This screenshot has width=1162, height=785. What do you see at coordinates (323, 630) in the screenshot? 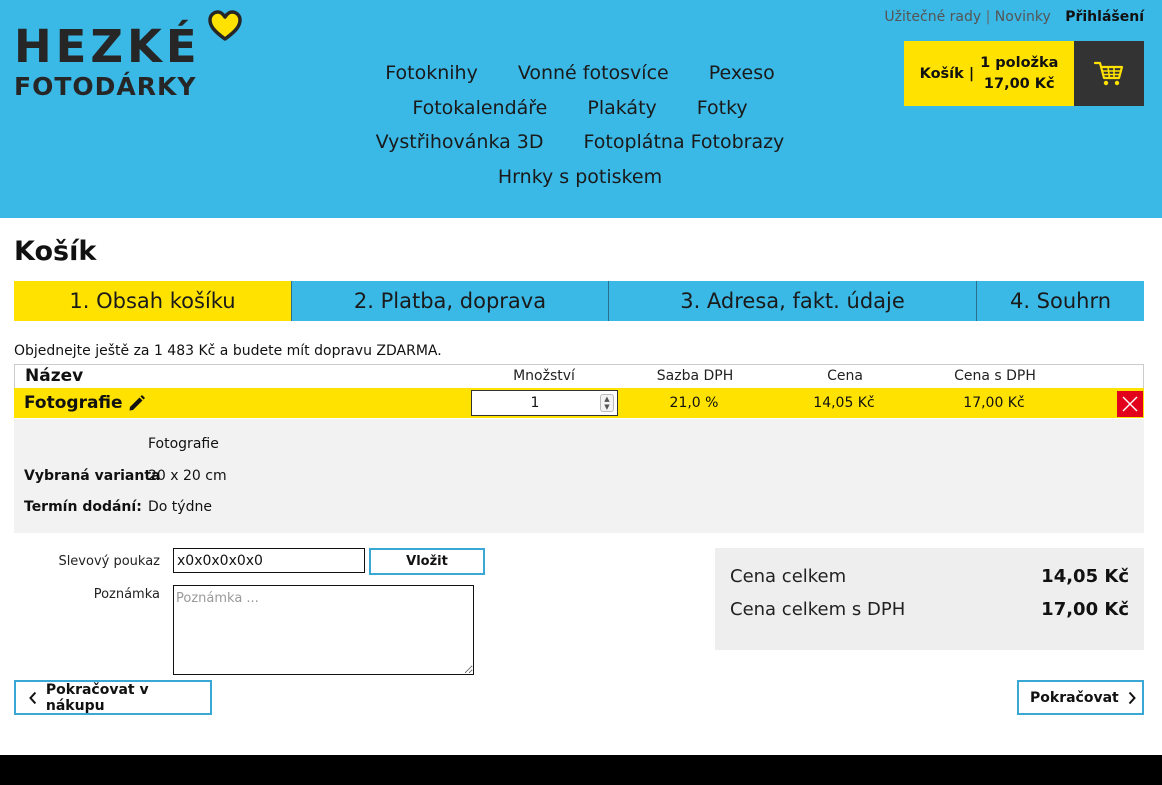
I see `note-textarea` at bounding box center [323, 630].